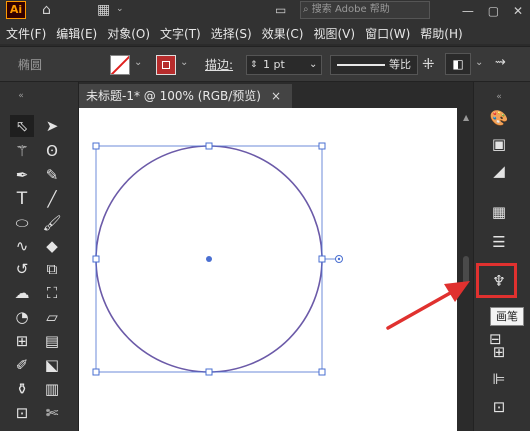 The height and width of the screenshot is (431, 530). I want to click on brush-definition-icon: ⁜, so click(428, 64).